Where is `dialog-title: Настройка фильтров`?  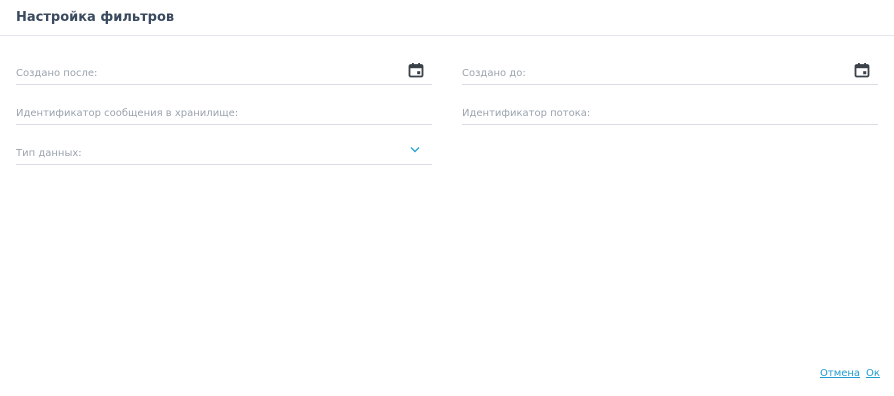
dialog-title: Настройка фильтров is located at coordinates (95, 17).